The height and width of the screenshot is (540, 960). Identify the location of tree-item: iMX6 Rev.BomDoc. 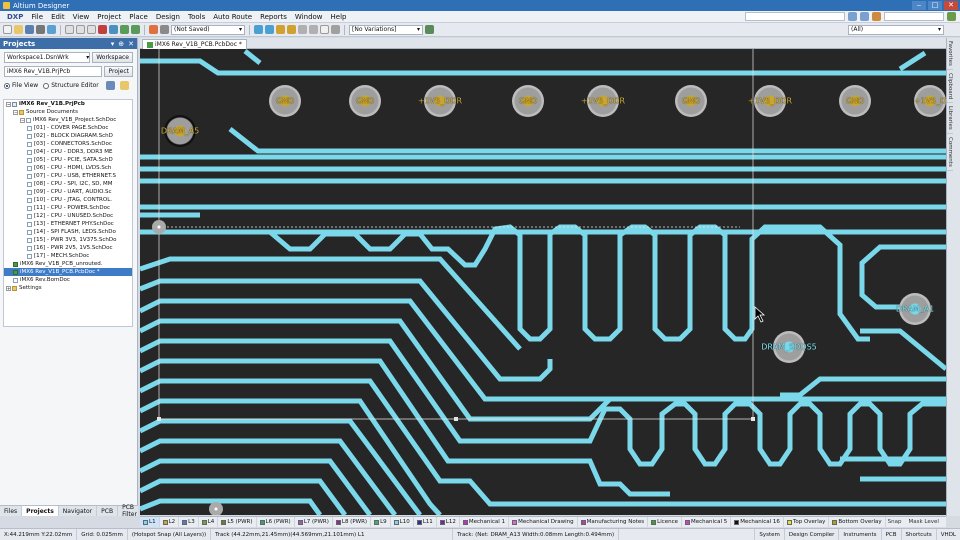
(68, 280).